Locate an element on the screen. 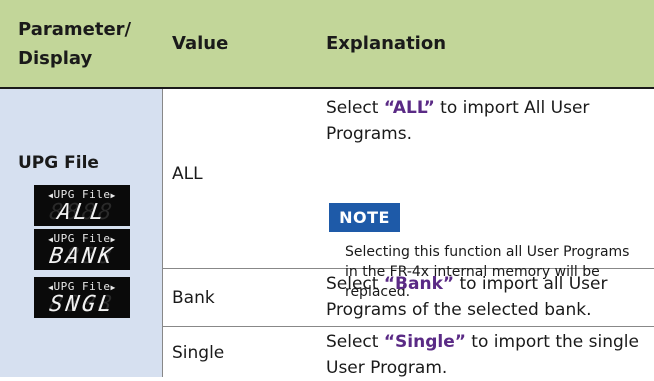  lcd-line2: 8888 BANK is located at coordinates (82, 256).